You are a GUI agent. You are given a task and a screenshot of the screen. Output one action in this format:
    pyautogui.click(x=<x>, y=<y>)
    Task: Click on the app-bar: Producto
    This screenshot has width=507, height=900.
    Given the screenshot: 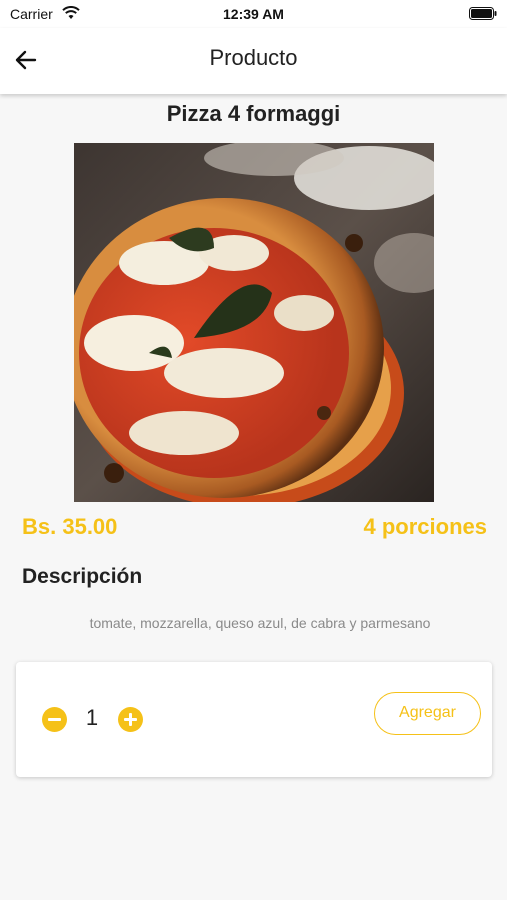 What is the action you would take?
    pyautogui.click(x=253, y=61)
    